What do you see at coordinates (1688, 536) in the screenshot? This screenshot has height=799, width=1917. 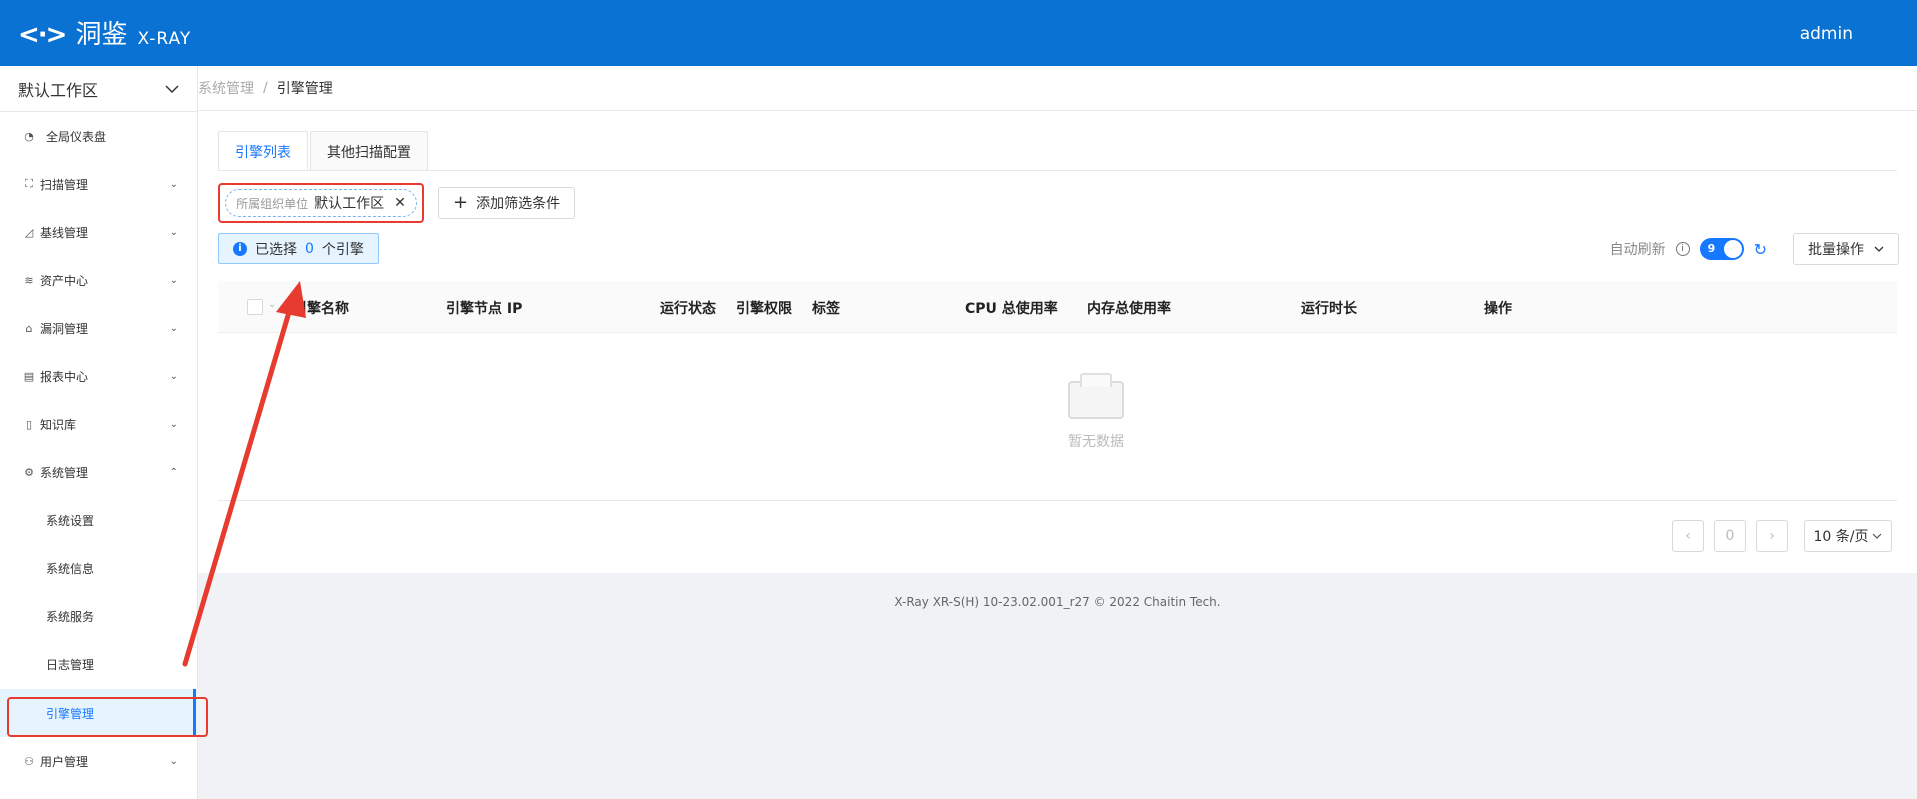 I see `prev-page-button: ‹` at bounding box center [1688, 536].